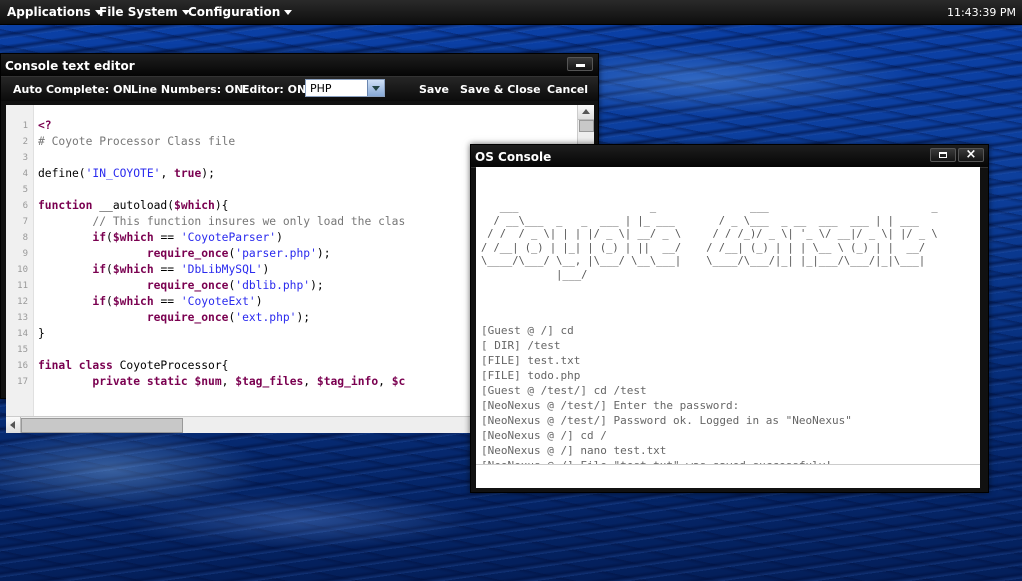 This screenshot has height=581, width=1022. Describe the element at coordinates (234, 12) in the screenshot. I see `menu-configuration-label: Configuration` at that location.